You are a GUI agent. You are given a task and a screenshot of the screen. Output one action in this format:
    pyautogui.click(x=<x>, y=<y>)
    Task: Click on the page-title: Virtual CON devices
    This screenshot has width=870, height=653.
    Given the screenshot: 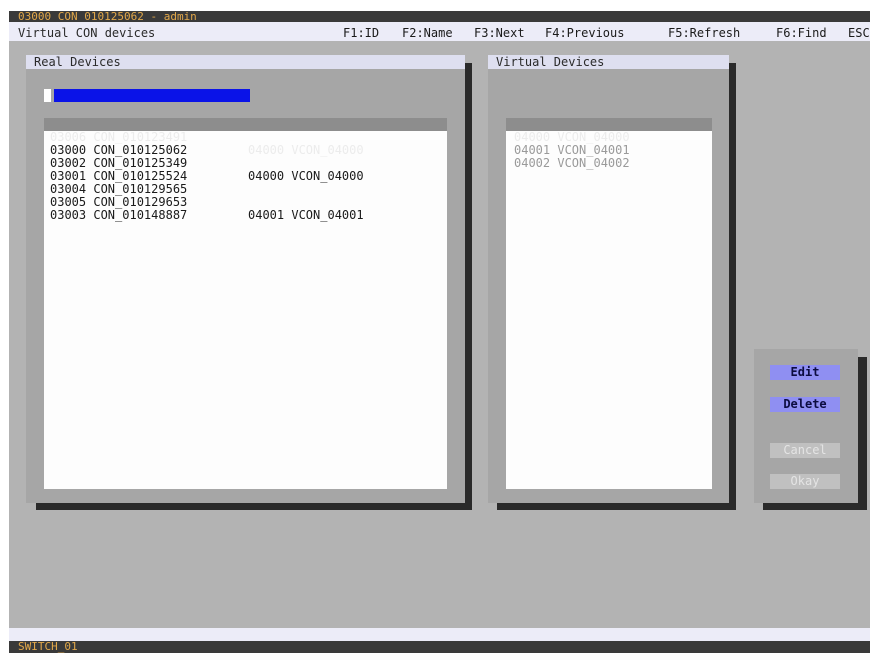 What is the action you would take?
    pyautogui.click(x=87, y=33)
    